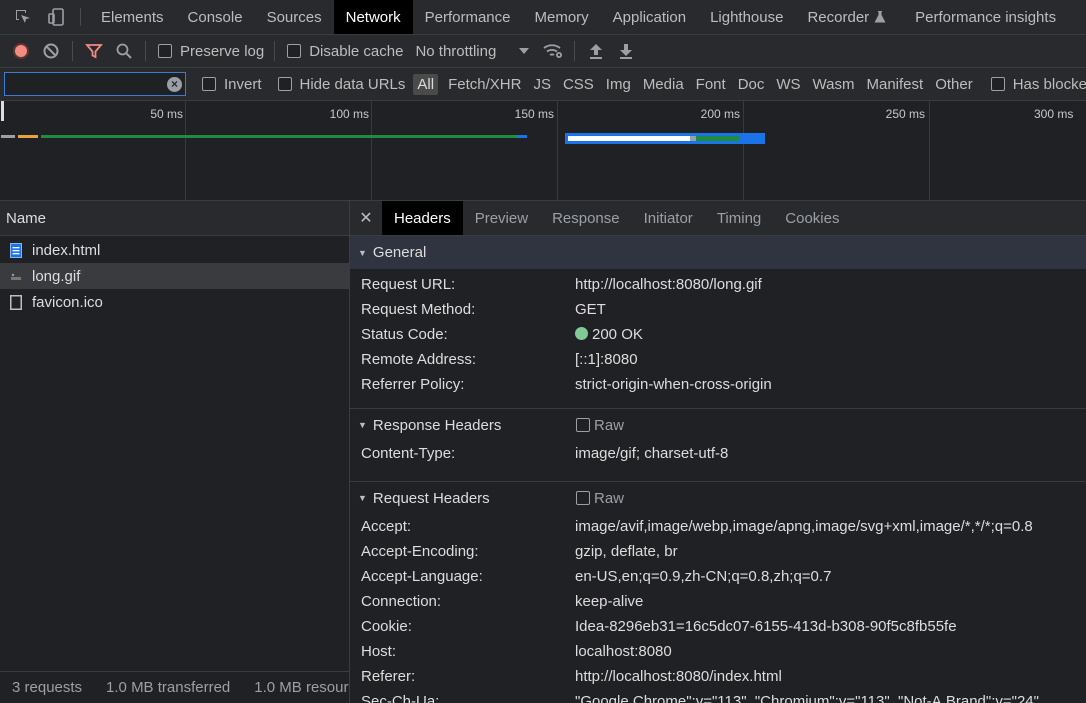 This screenshot has width=1086, height=703. What do you see at coordinates (590, 309) in the screenshot?
I see `header-value: GET` at bounding box center [590, 309].